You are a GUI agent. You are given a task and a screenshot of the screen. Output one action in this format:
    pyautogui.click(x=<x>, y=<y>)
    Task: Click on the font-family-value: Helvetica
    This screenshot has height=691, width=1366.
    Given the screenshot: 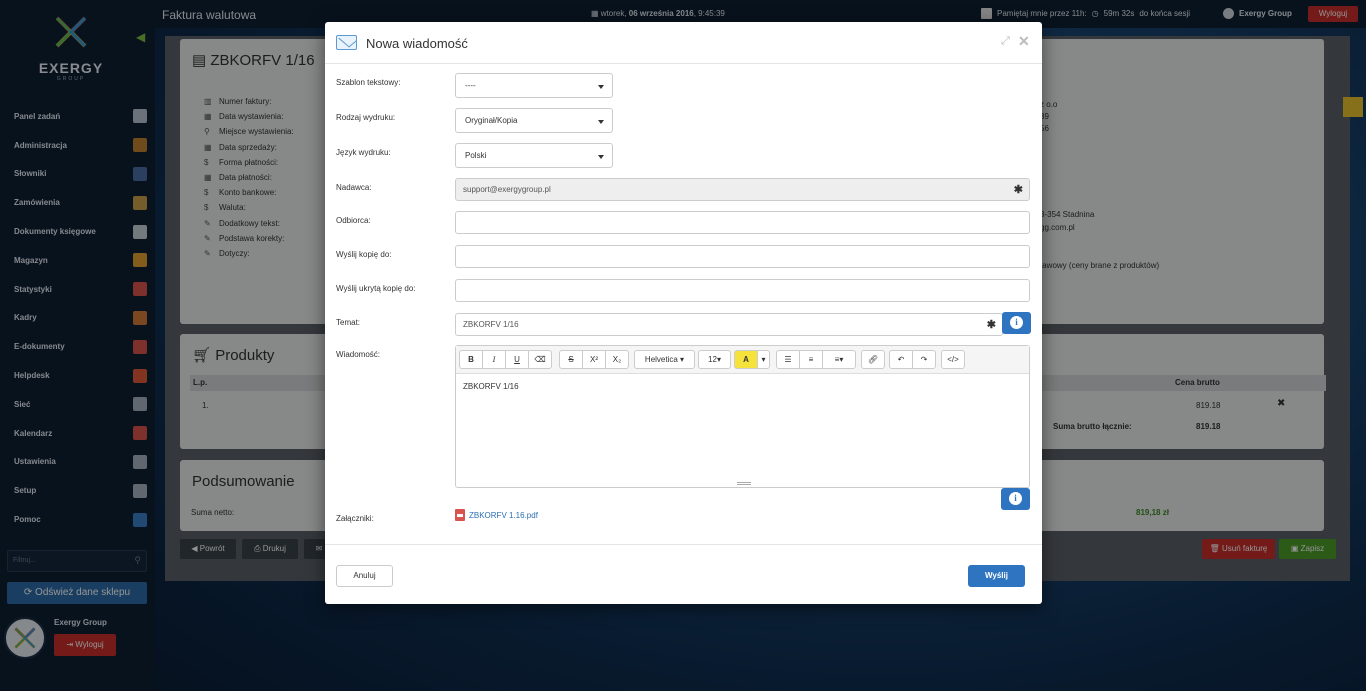 What is the action you would take?
    pyautogui.click(x=661, y=359)
    